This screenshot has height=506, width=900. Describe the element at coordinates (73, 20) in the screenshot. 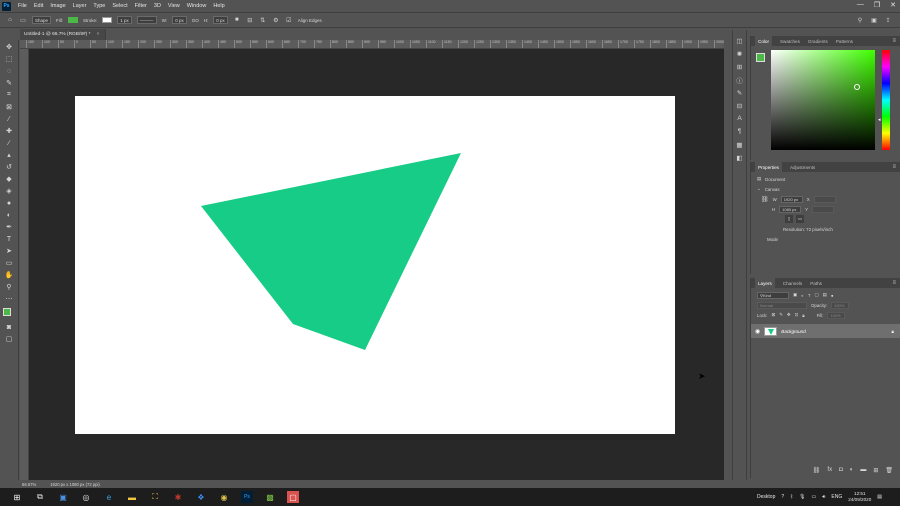

I see `fill-swatch` at that location.